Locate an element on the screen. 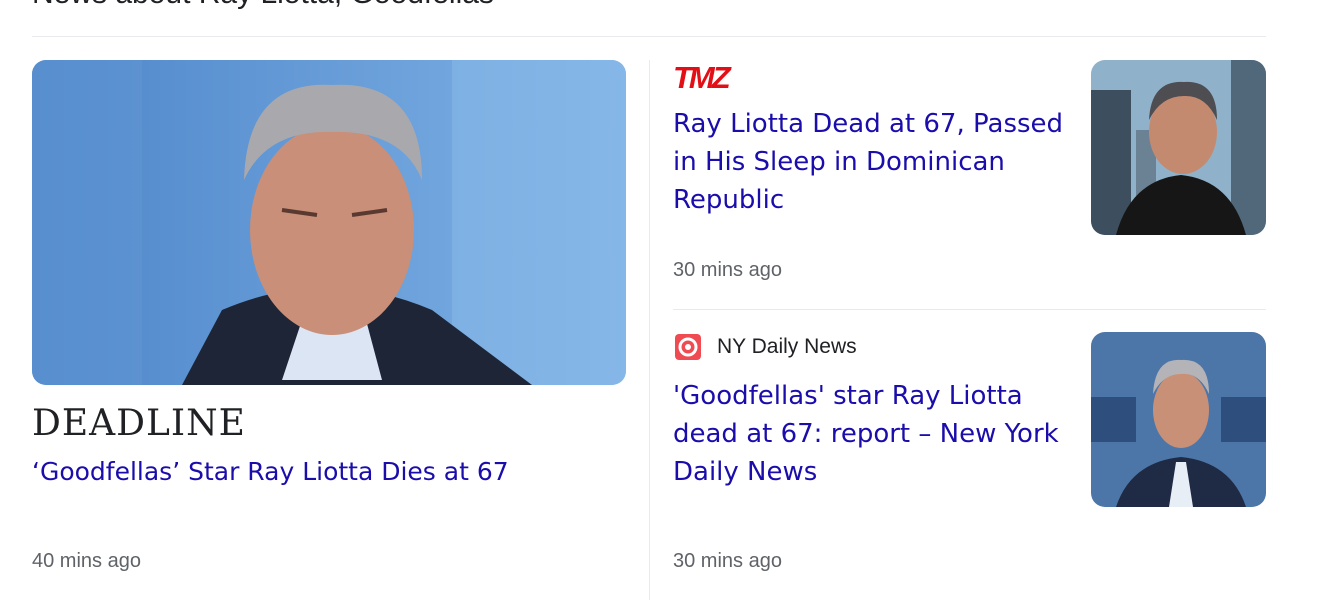 The width and height of the screenshot is (1328, 600). column-divider is located at coordinates (649, 330).